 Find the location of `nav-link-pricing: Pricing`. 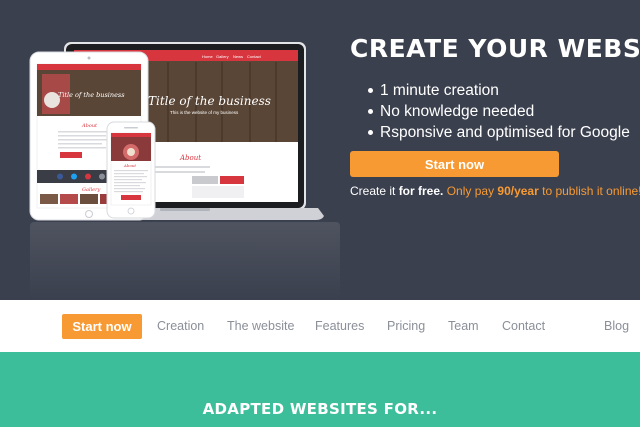

nav-link-pricing: Pricing is located at coordinates (406, 326).